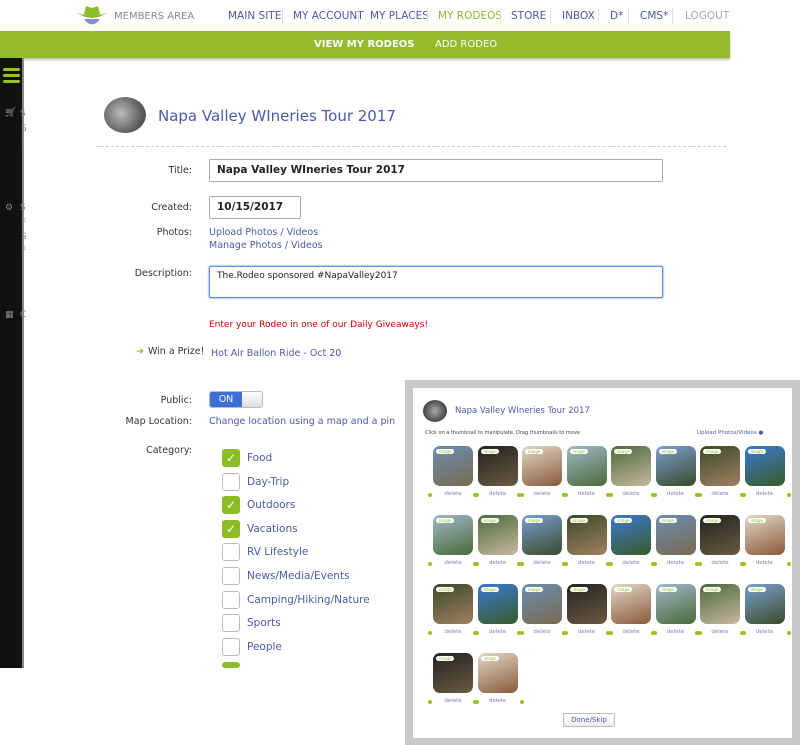 This screenshot has width=800, height=745. I want to click on public-toggle: ON, so click(236, 399).